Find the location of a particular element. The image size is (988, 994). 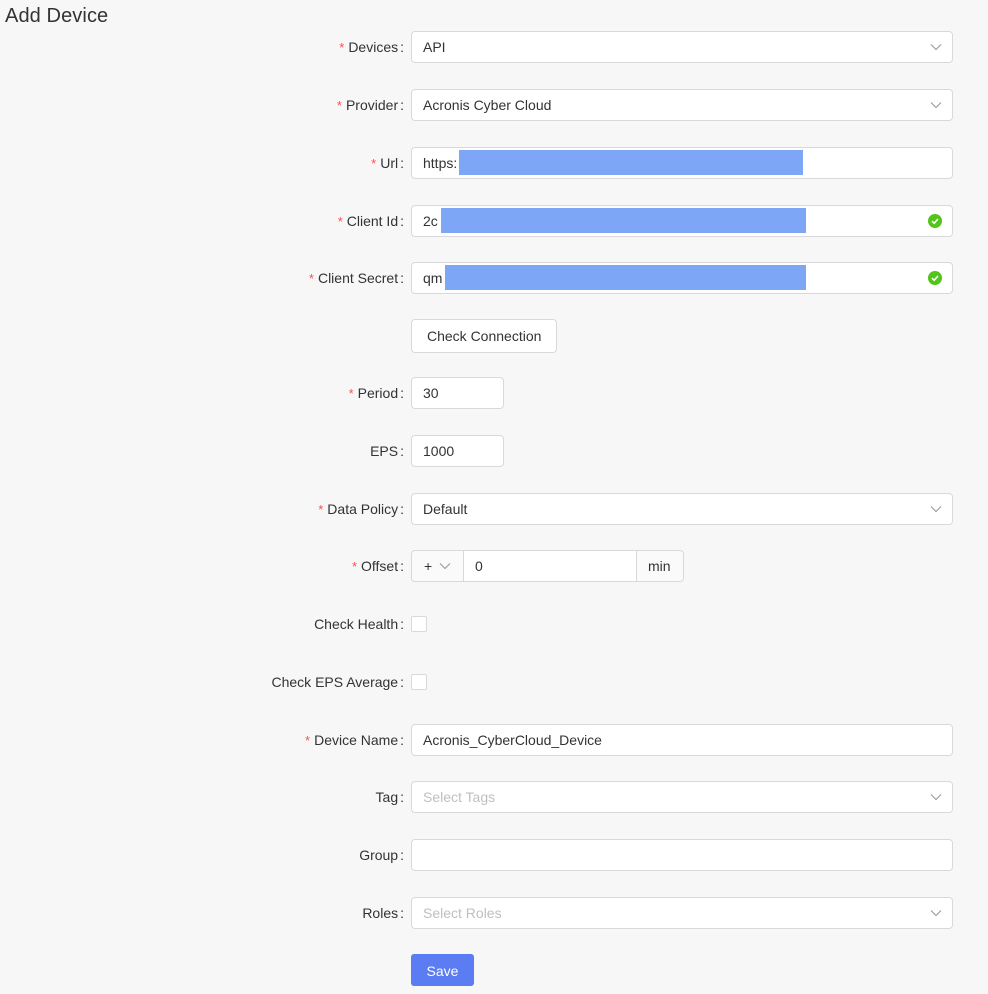

url-input: https: is located at coordinates (682, 163).